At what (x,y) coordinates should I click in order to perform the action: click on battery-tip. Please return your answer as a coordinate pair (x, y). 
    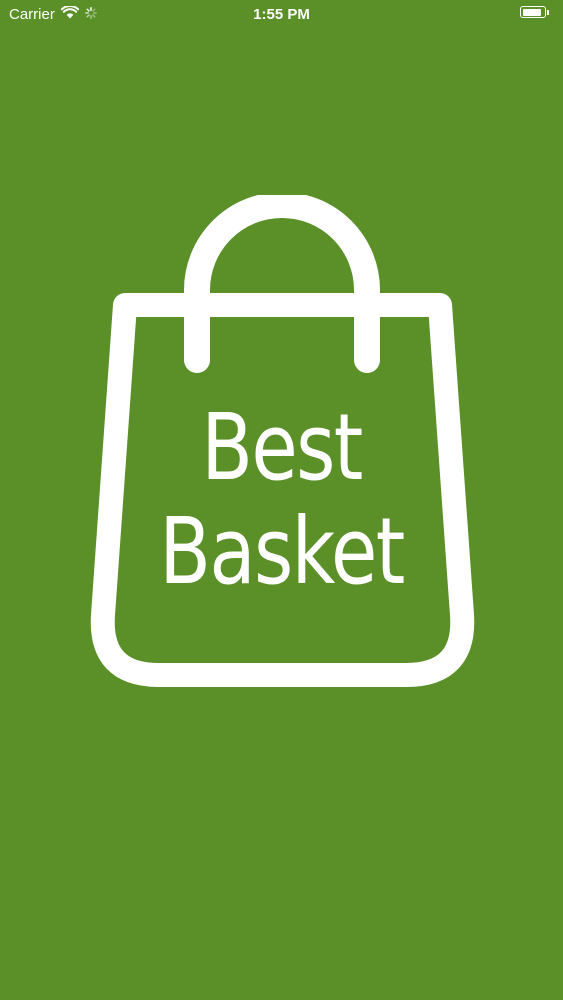
    Looking at the image, I should click on (548, 12).